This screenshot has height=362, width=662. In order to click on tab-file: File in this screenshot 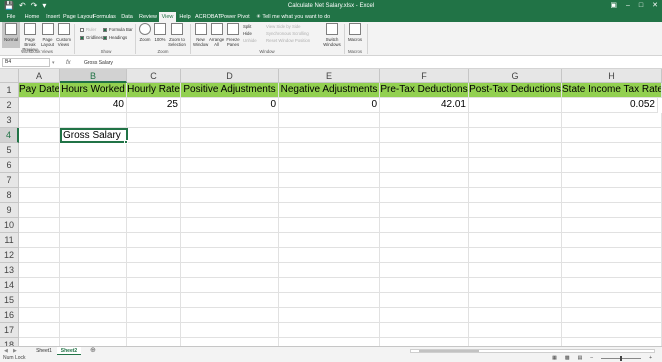, I will do `click(11, 17)`.